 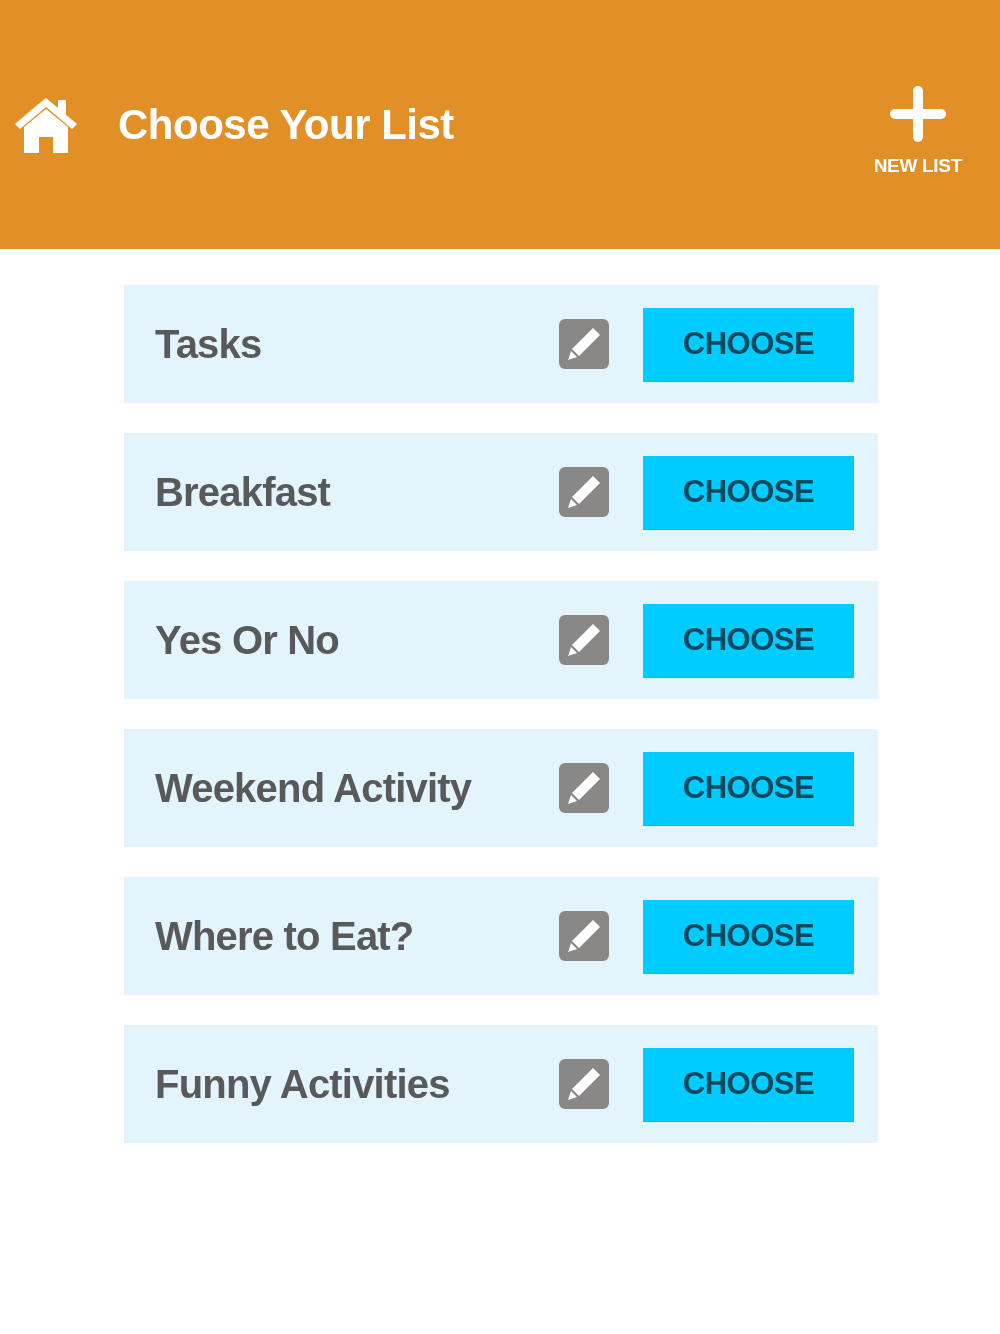 I want to click on list-name: Funny Activities, so click(x=303, y=1084).